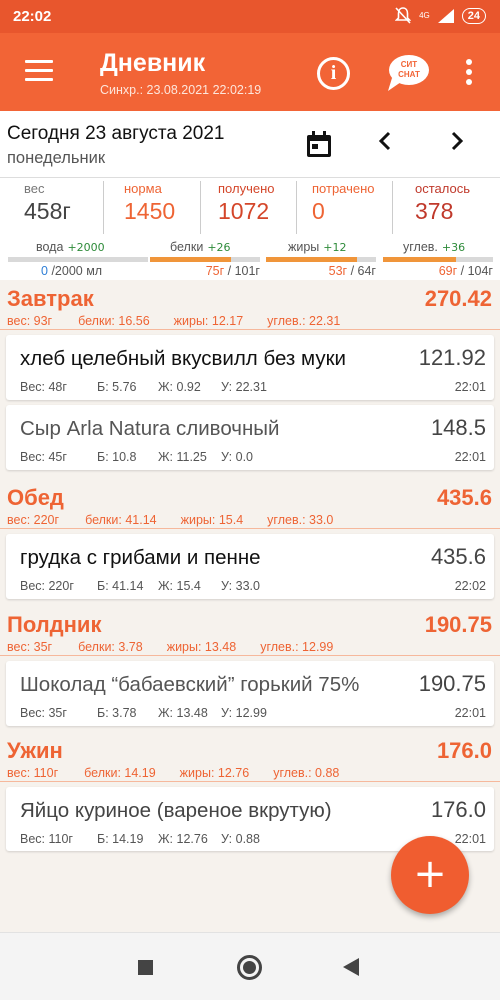 The image size is (500, 1000). I want to click on food-carbs: У: 12.99, so click(244, 713).